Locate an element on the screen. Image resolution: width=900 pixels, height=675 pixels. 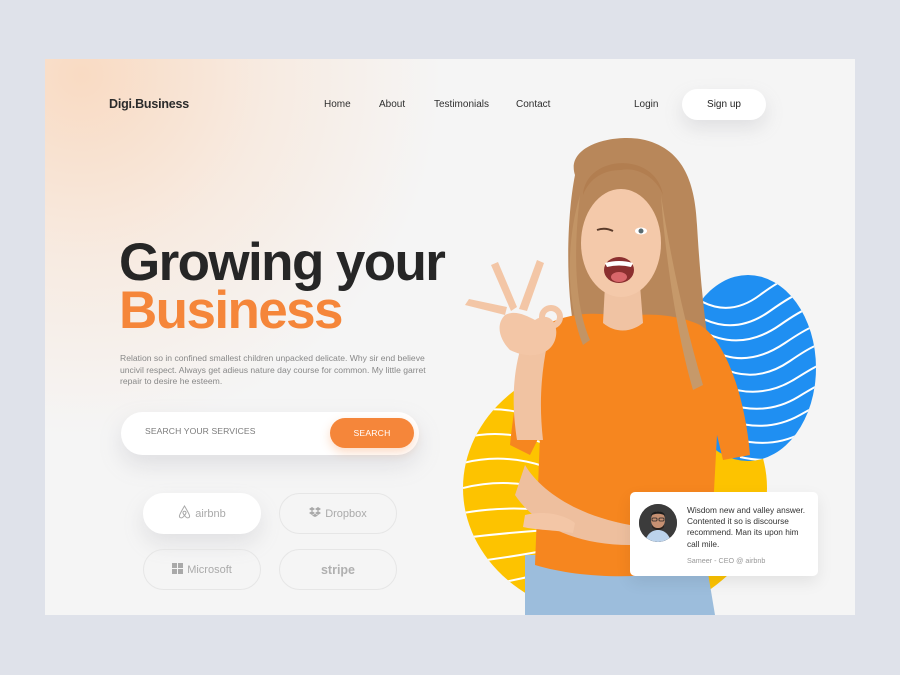
brand-airbnb: airbnb is located at coordinates (202, 513).